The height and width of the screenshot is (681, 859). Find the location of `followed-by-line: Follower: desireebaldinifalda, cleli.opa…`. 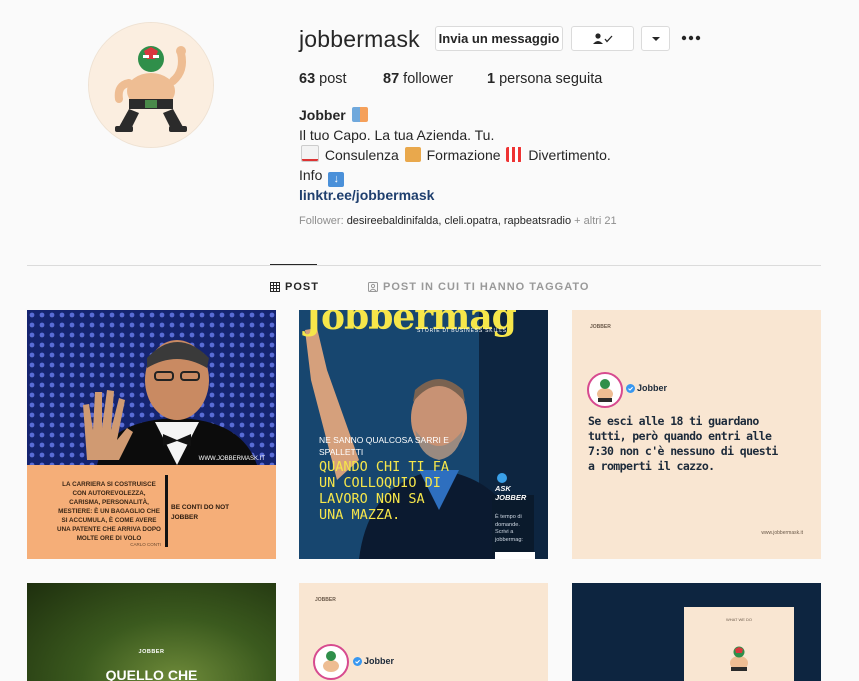

followed-by-line: Follower: desireebaldinifalda, cleli.opa… is located at coordinates (458, 221).